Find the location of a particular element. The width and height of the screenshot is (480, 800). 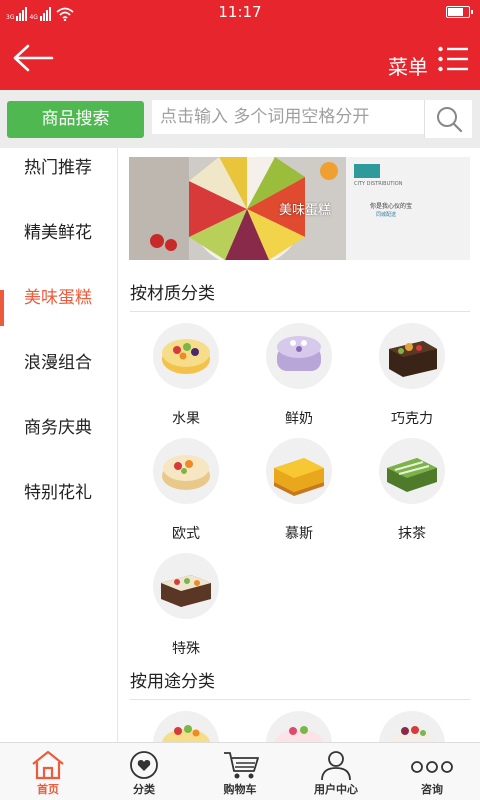

search-icon is located at coordinates (450, 120).